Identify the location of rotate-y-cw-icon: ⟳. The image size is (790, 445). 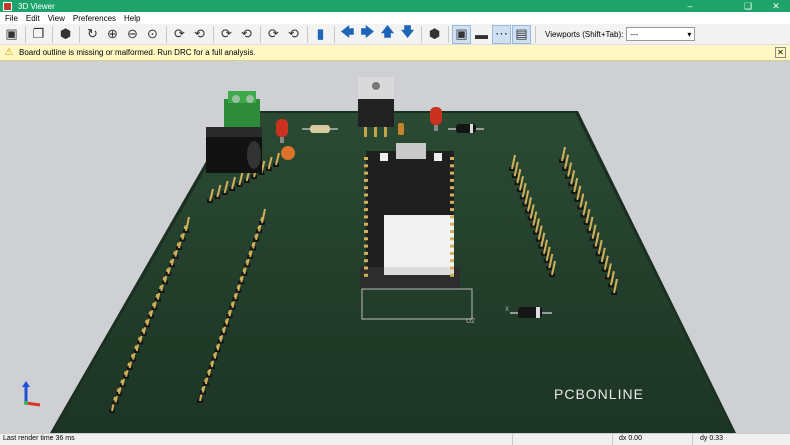
(226, 34).